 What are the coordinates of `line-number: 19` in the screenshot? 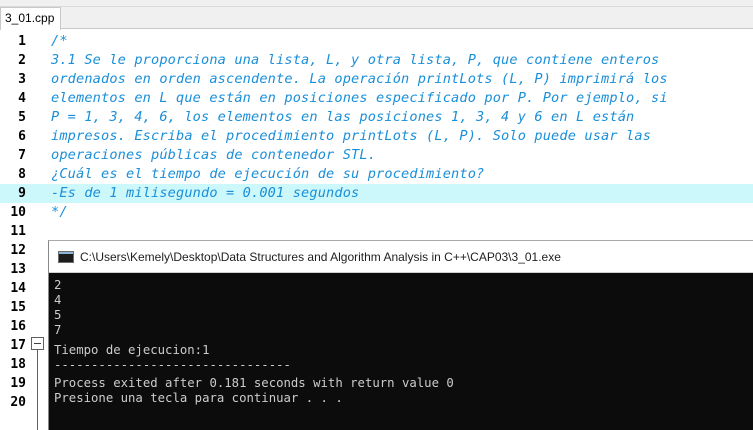 It's located at (18, 383).